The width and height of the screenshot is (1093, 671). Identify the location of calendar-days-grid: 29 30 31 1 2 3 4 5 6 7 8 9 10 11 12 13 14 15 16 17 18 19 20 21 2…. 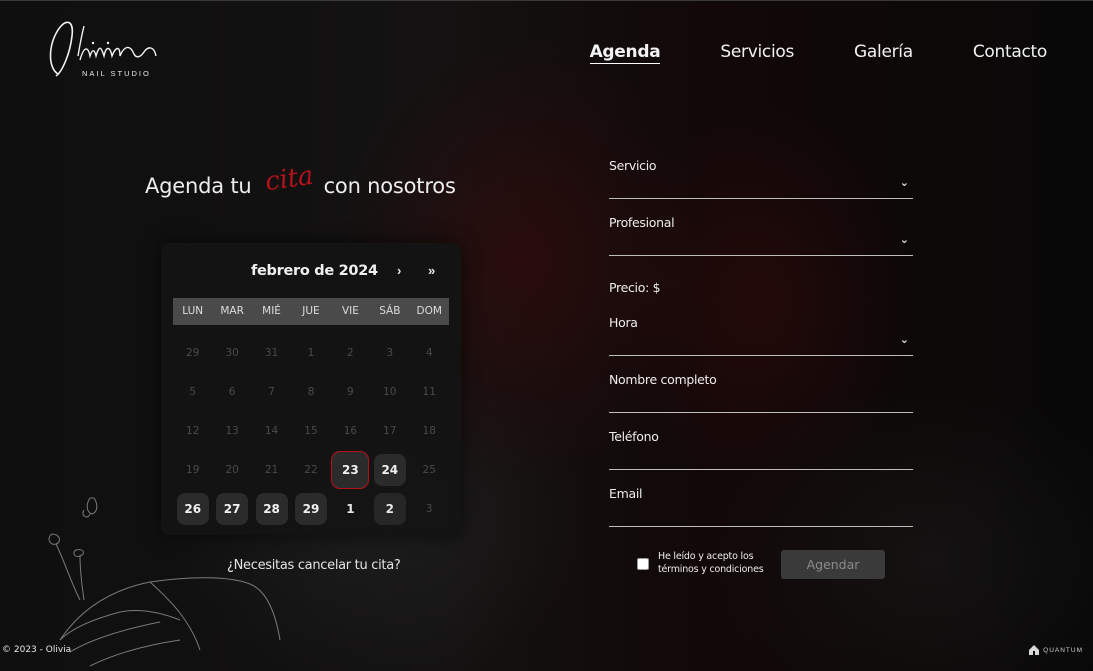
(311, 430).